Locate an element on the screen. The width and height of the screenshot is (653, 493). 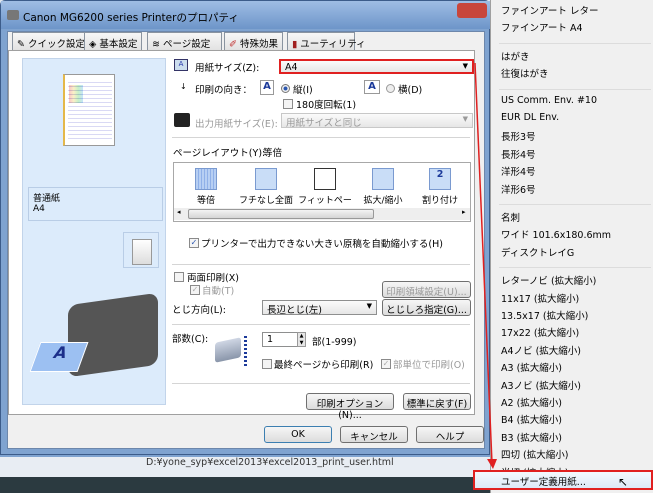
layout-list: 等倍 フチなし全面 フィットページ 拡大/縮小 2 割り付け ◂ ▸ is located at coordinates (322, 192).